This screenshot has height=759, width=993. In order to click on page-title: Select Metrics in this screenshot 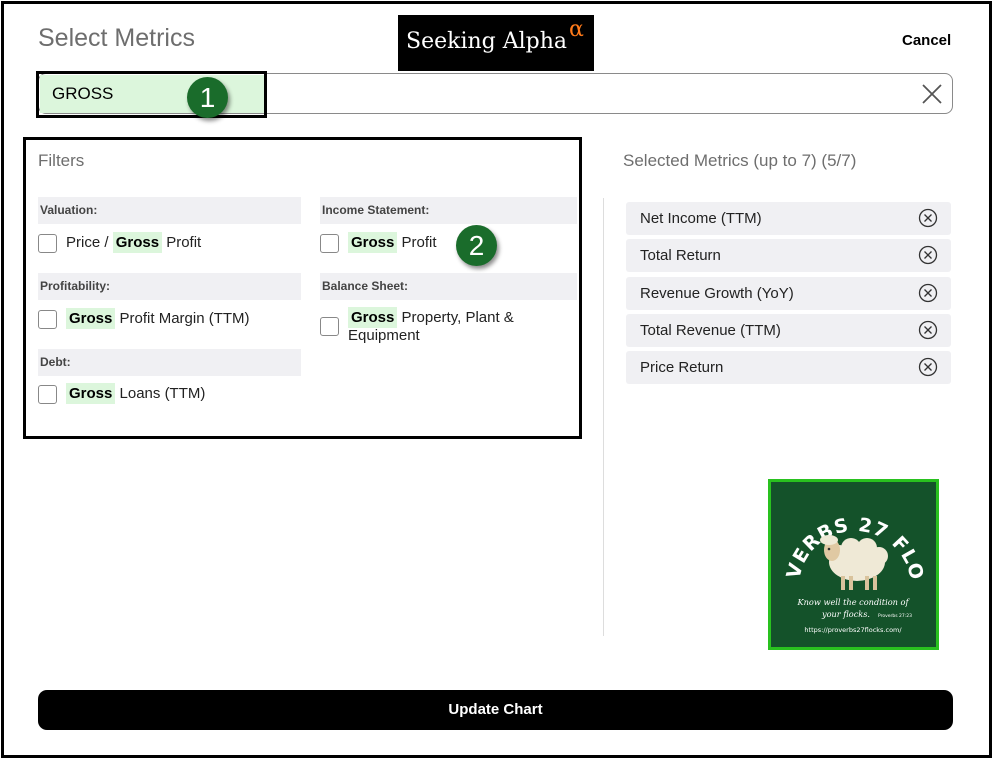, I will do `click(116, 38)`.